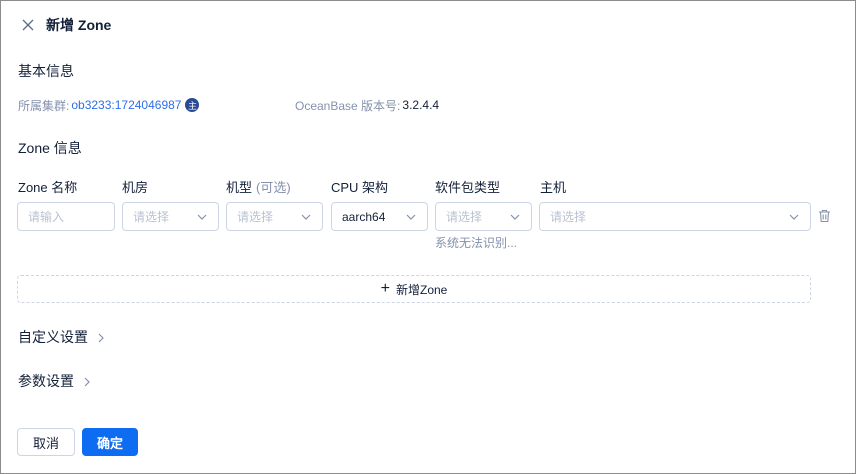  What do you see at coordinates (50, 148) in the screenshot?
I see `zone-info-title: Zone 信息` at bounding box center [50, 148].